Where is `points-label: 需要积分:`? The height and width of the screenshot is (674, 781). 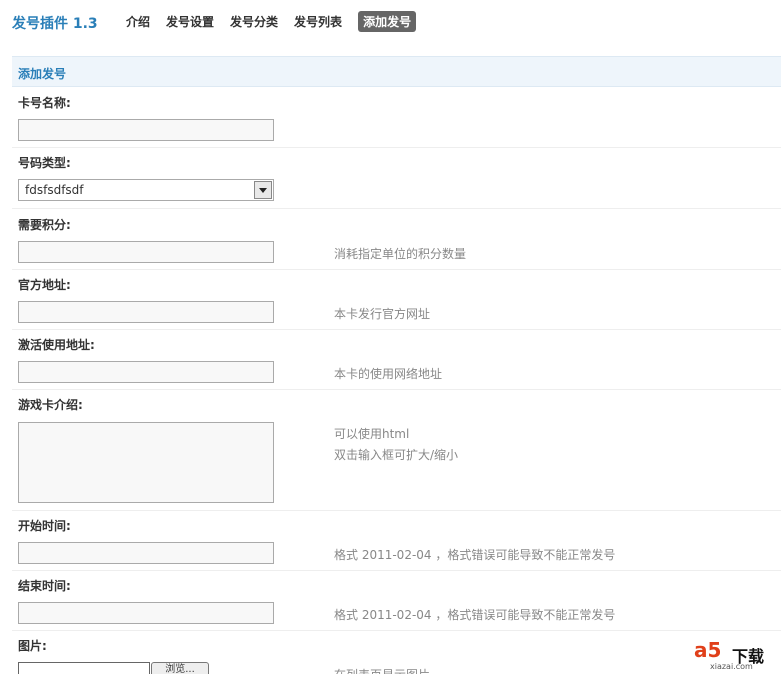 points-label: 需要积分: is located at coordinates (44, 225).